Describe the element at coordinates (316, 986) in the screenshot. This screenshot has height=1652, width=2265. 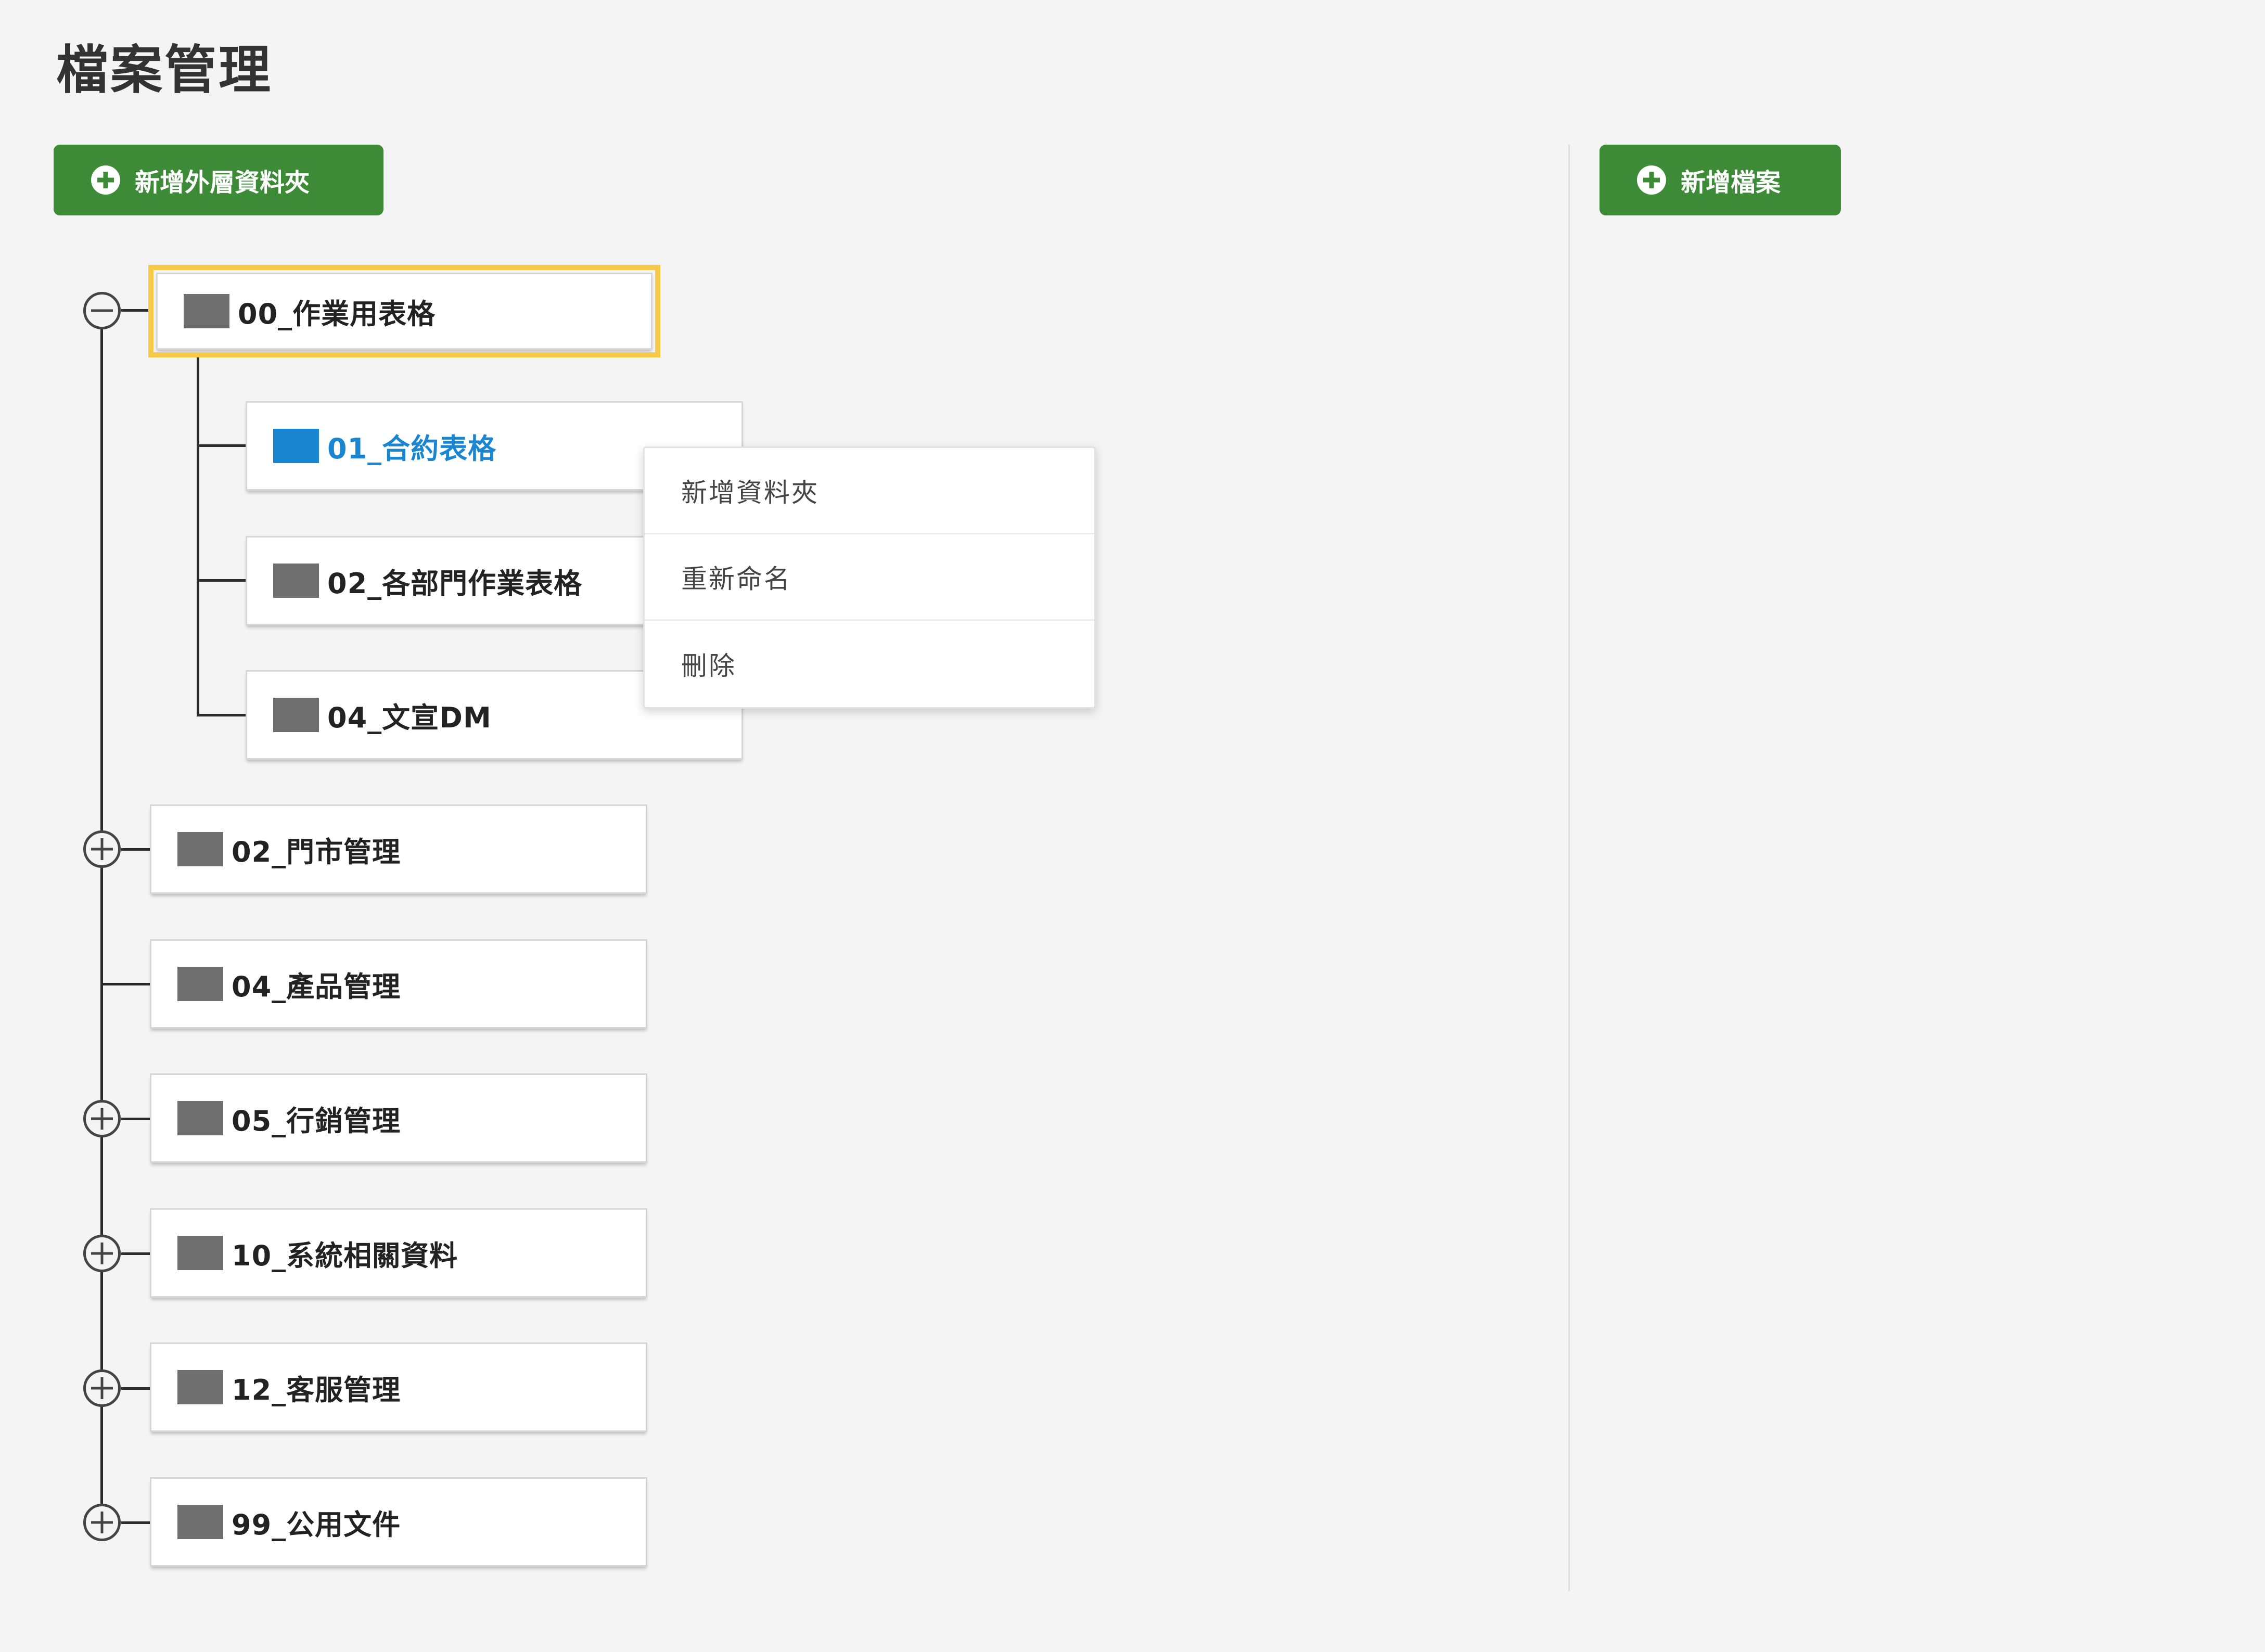
I see `folder-label: 04_產品管理` at that location.